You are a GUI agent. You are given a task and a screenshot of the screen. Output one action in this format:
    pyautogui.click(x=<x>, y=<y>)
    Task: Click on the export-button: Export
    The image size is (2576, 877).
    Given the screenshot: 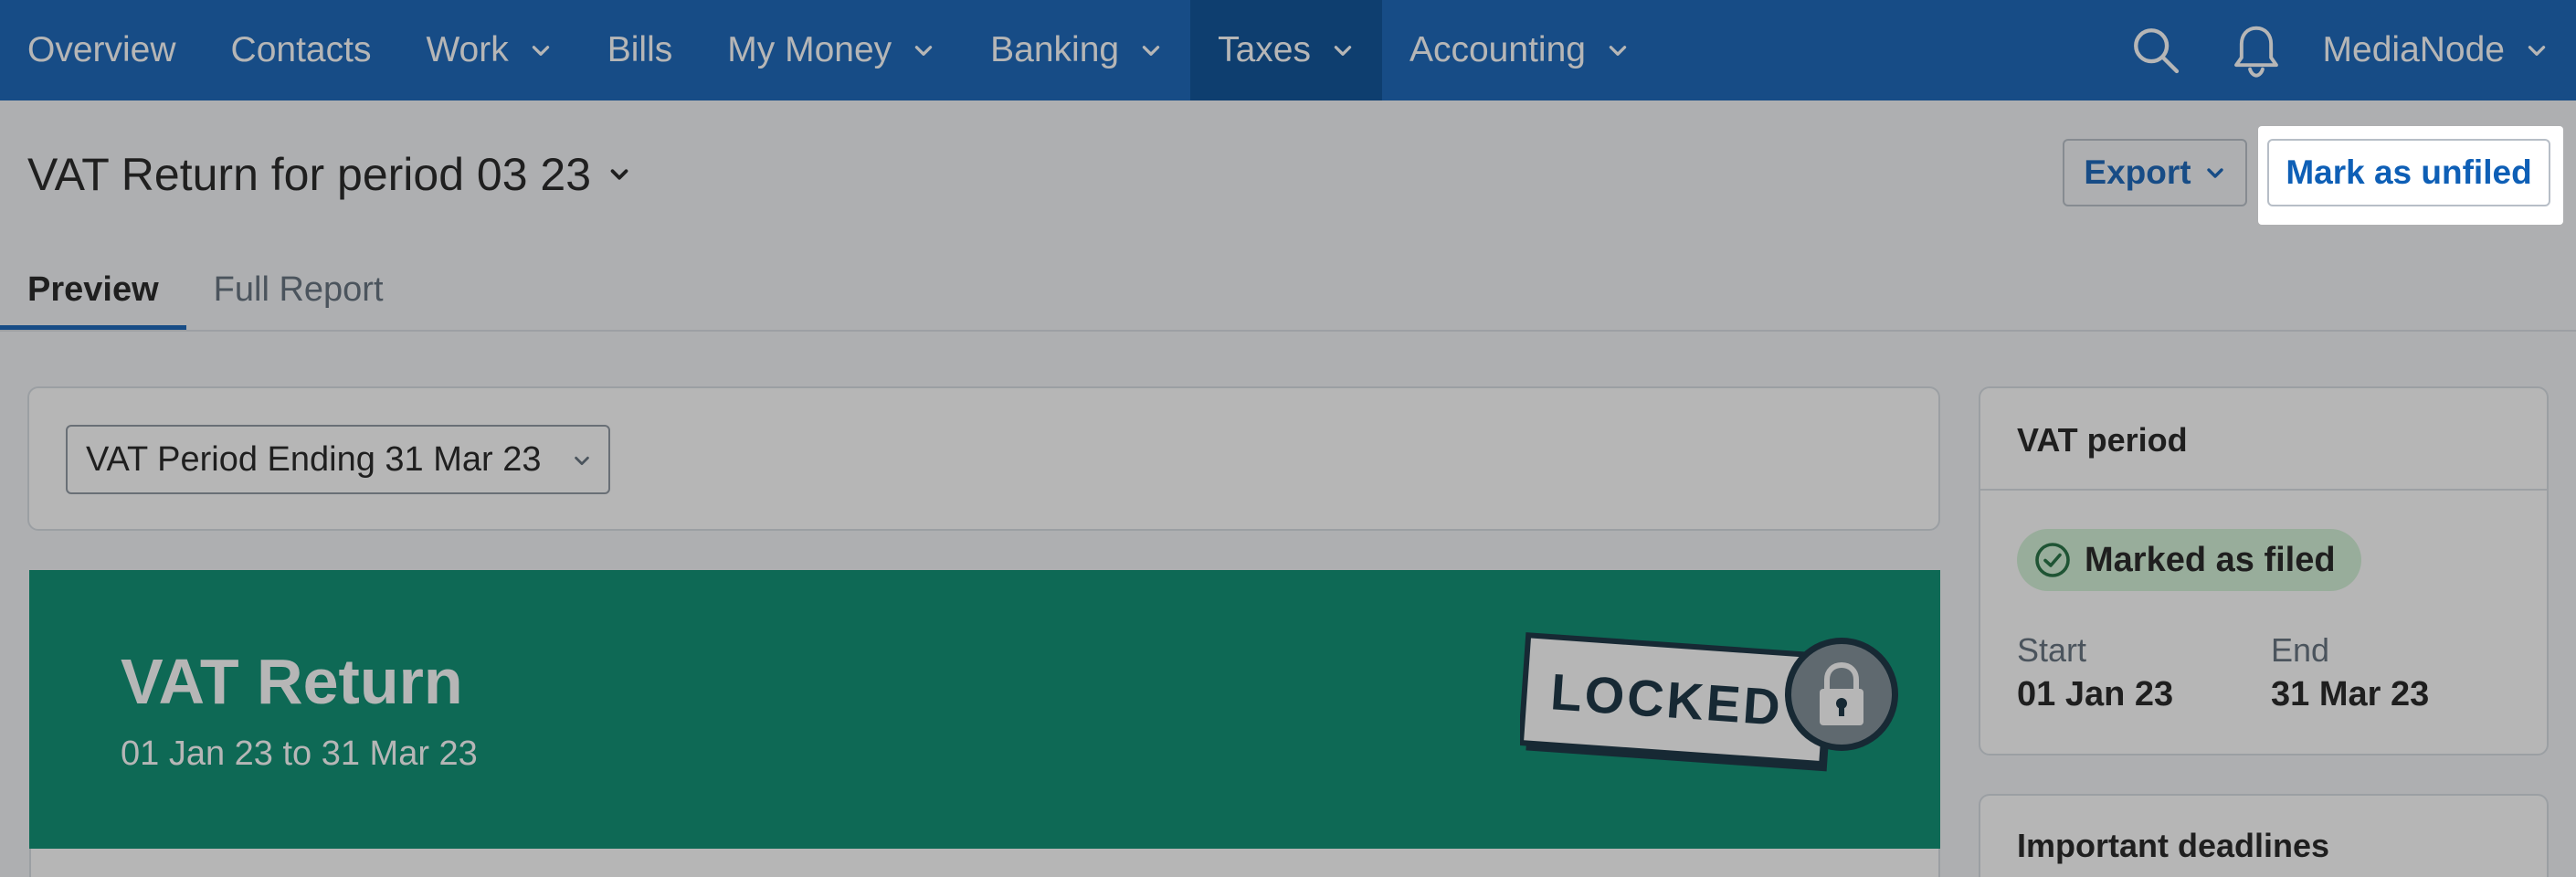 What is the action you would take?
    pyautogui.click(x=2155, y=172)
    